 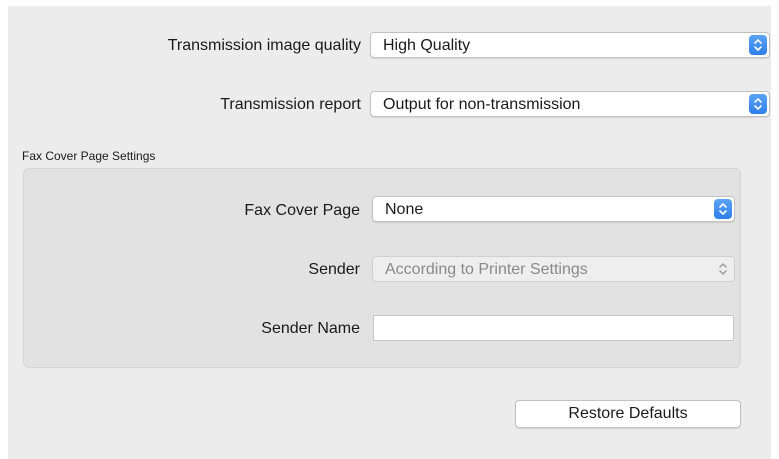 I want to click on sender-name-field, so click(x=553, y=328).